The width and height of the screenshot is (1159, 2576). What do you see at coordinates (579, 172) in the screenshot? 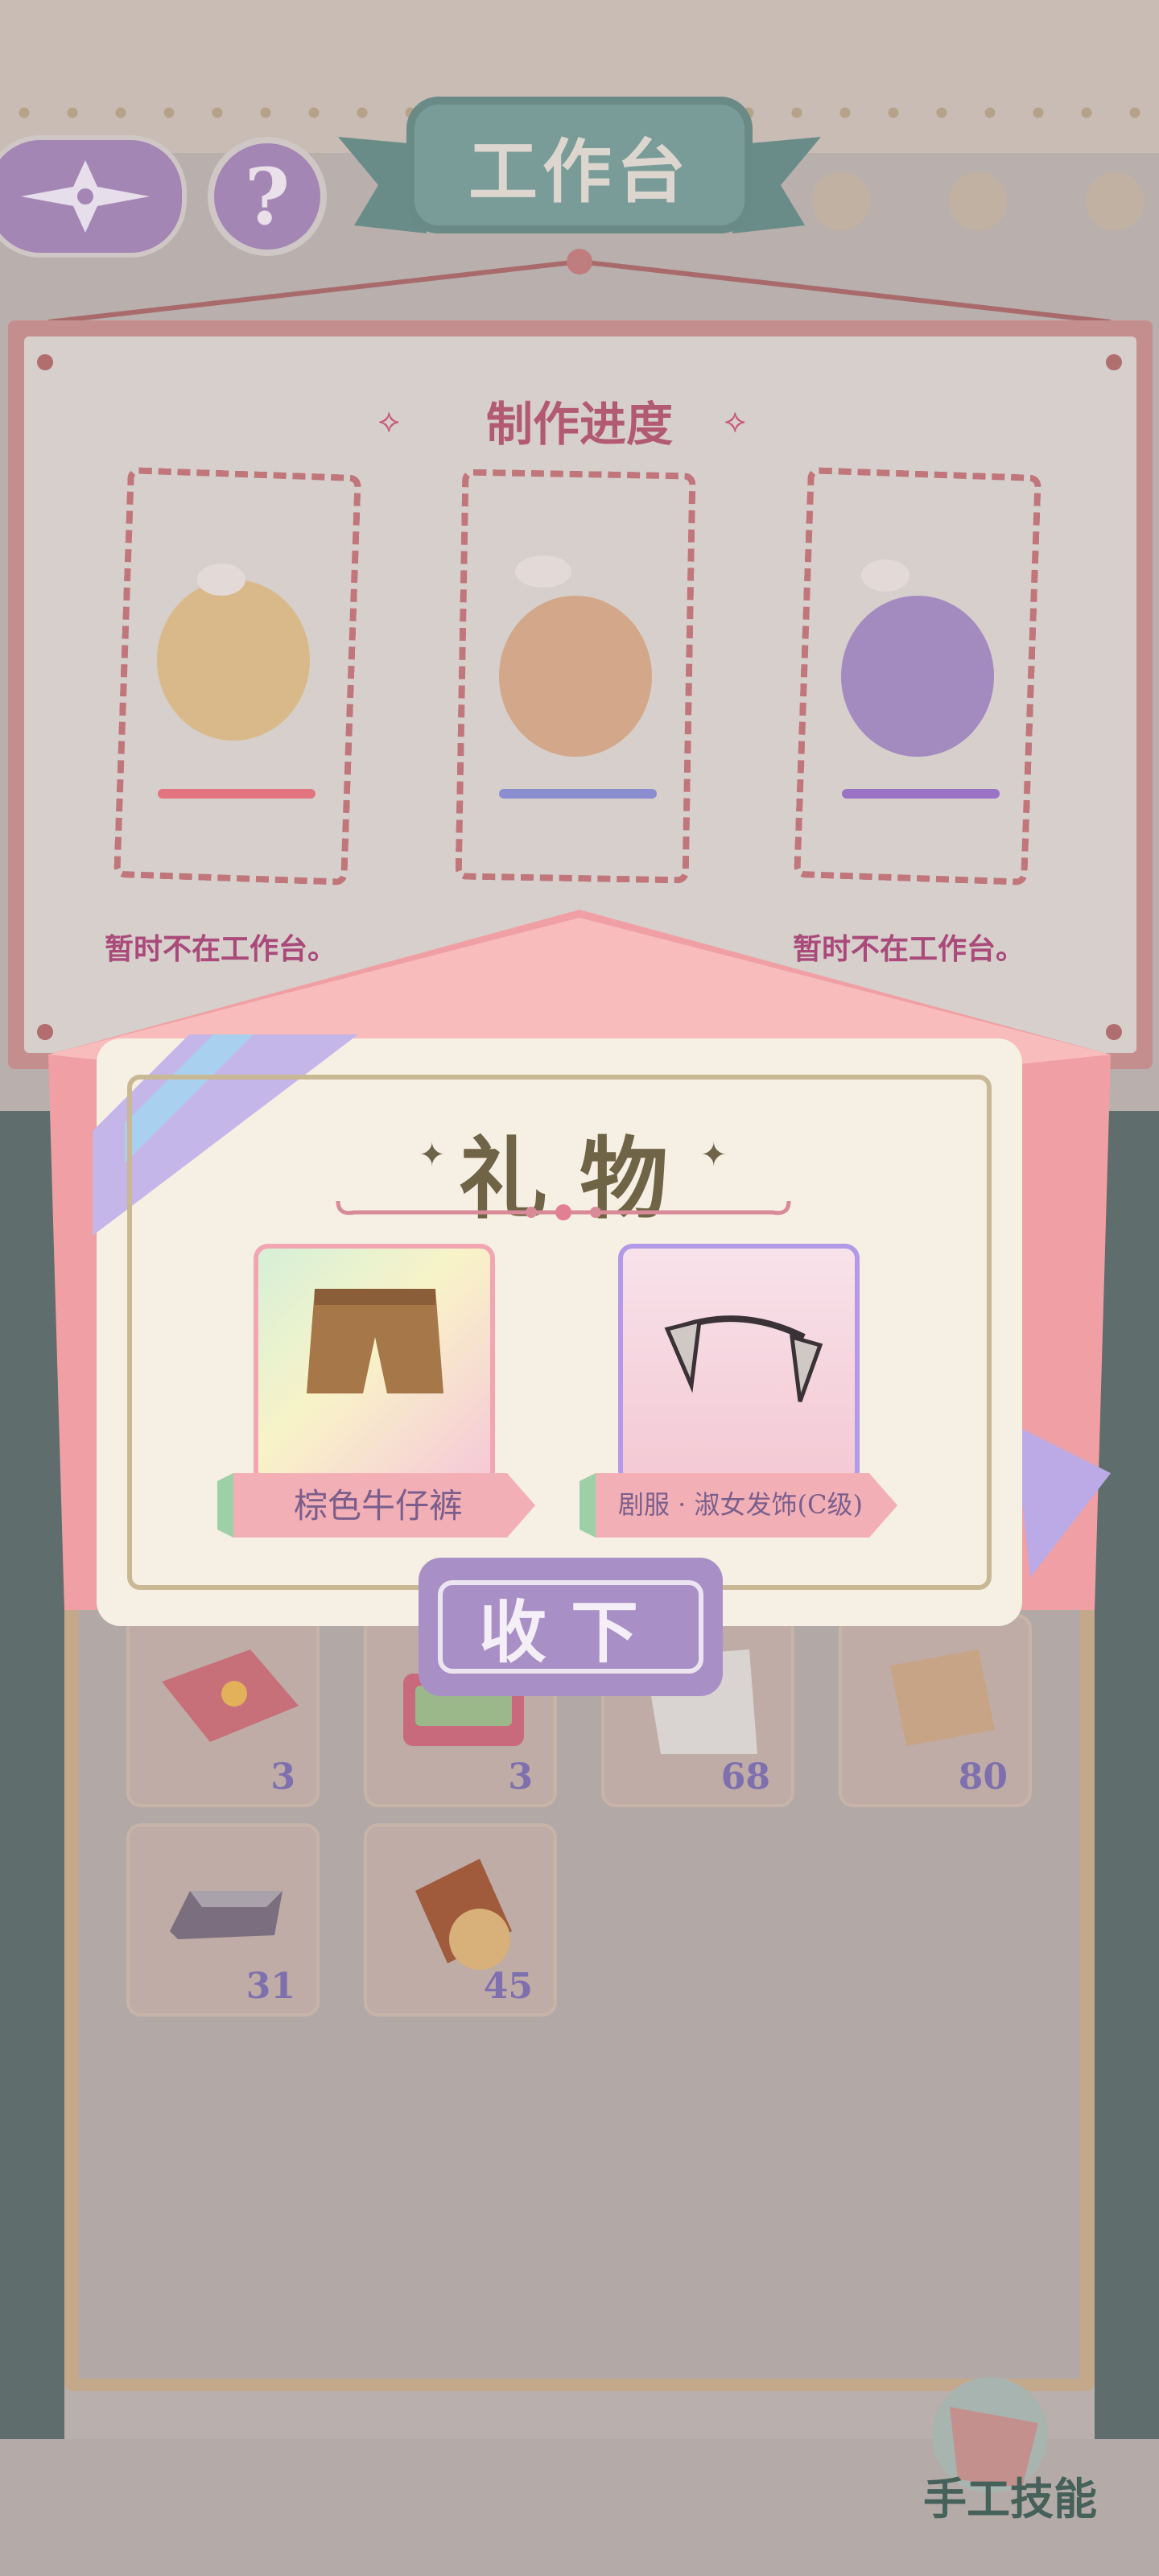
I see `page-title: 工作台` at bounding box center [579, 172].